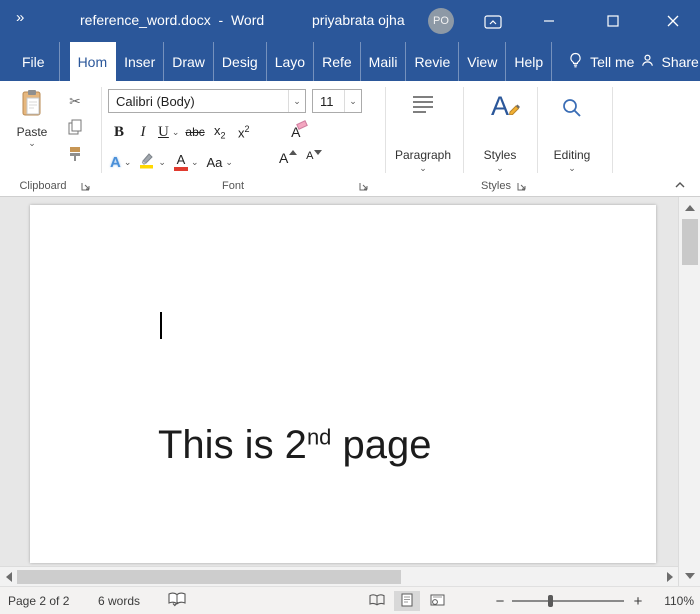 Image resolution: width=700 pixels, height=614 pixels. What do you see at coordinates (384, 61) in the screenshot?
I see `tab-mailings: Maili` at bounding box center [384, 61].